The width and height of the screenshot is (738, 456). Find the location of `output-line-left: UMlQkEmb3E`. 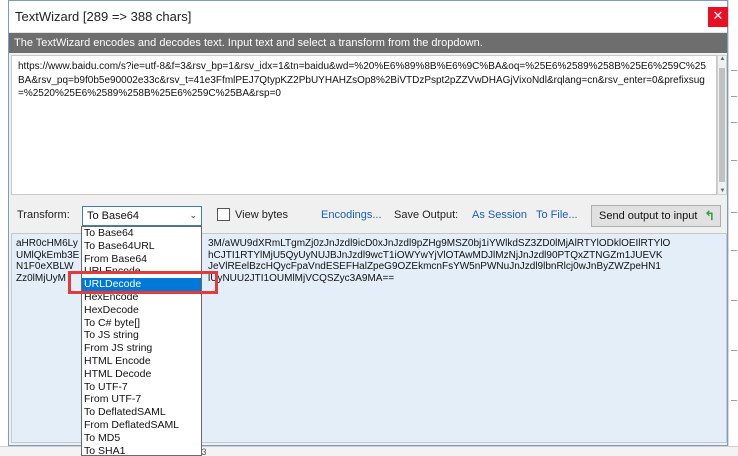

output-line-left: UMlQkEmb3E is located at coordinates (48, 255).